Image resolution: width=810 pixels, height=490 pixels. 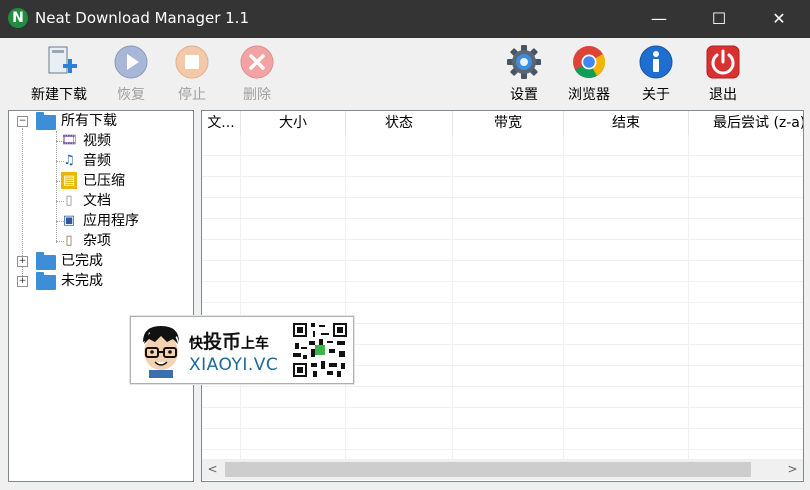 I want to click on gear-icon, so click(x=524, y=62).